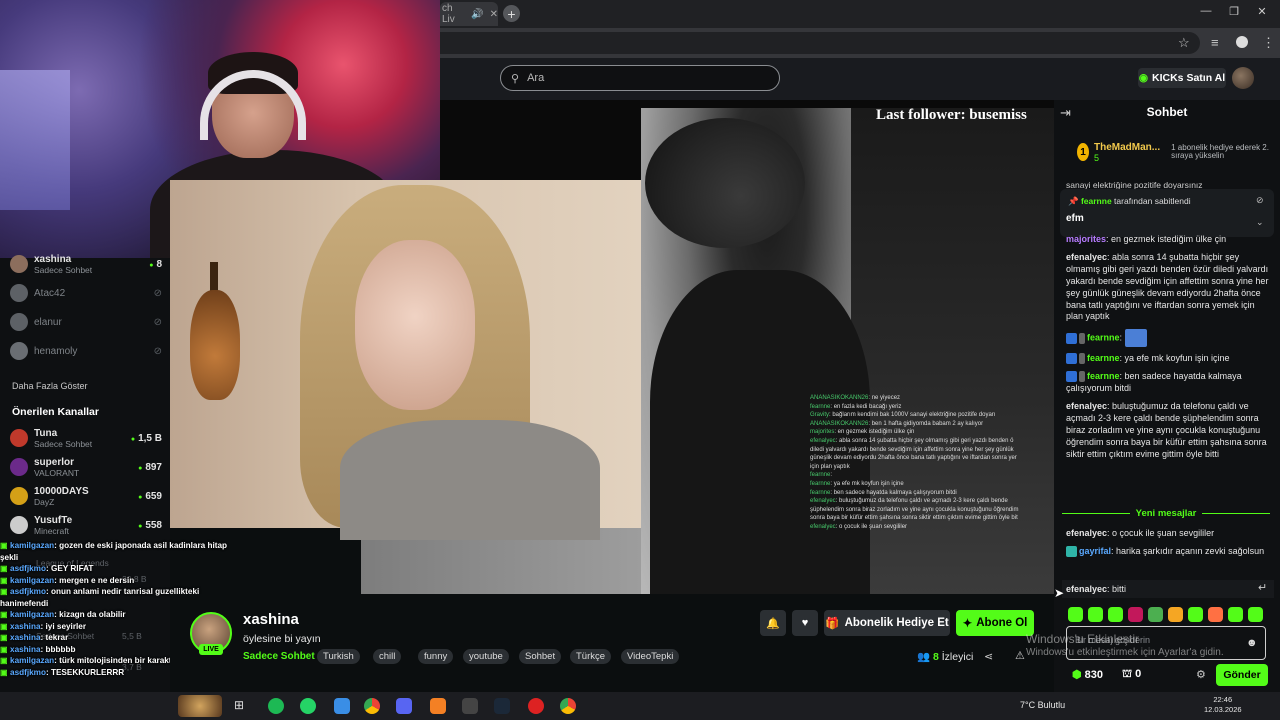  Describe the element at coordinates (839, 423) in the screenshot. I see `overlay-chat-user: ANANASIKOKANN26` at that location.